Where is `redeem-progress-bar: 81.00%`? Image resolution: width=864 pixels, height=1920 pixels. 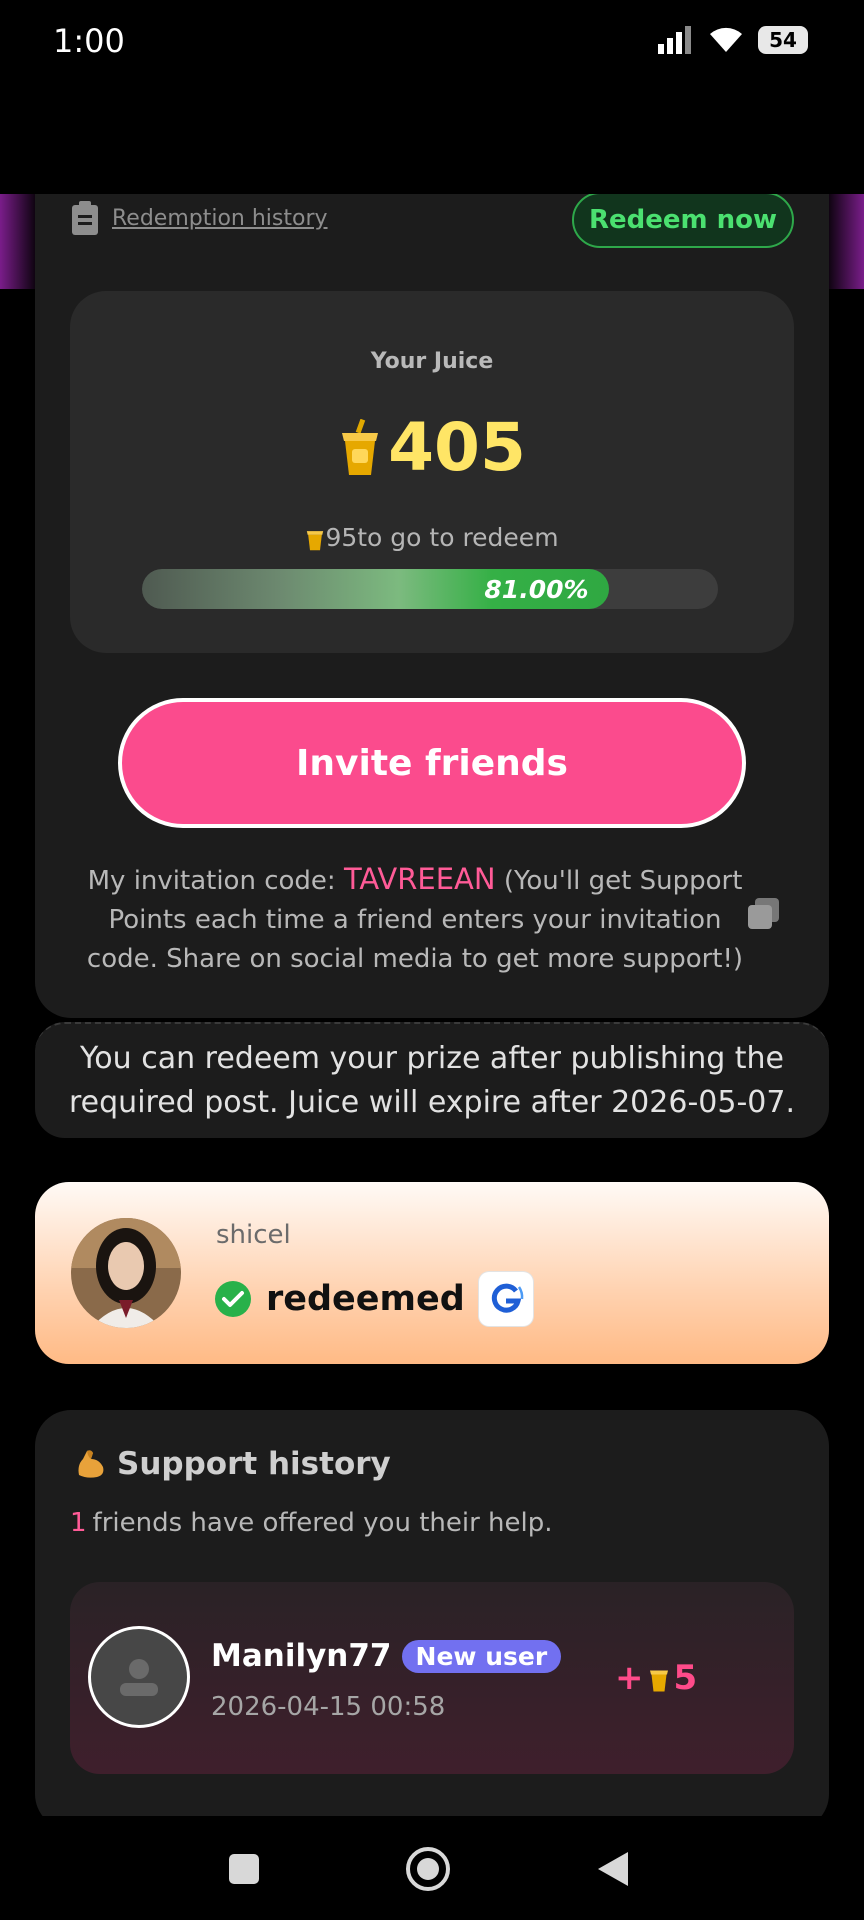
redeem-progress-bar: 81.00% is located at coordinates (430, 589).